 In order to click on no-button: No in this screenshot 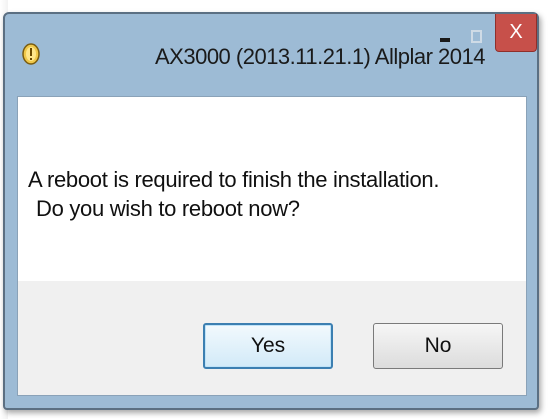, I will do `click(438, 346)`.